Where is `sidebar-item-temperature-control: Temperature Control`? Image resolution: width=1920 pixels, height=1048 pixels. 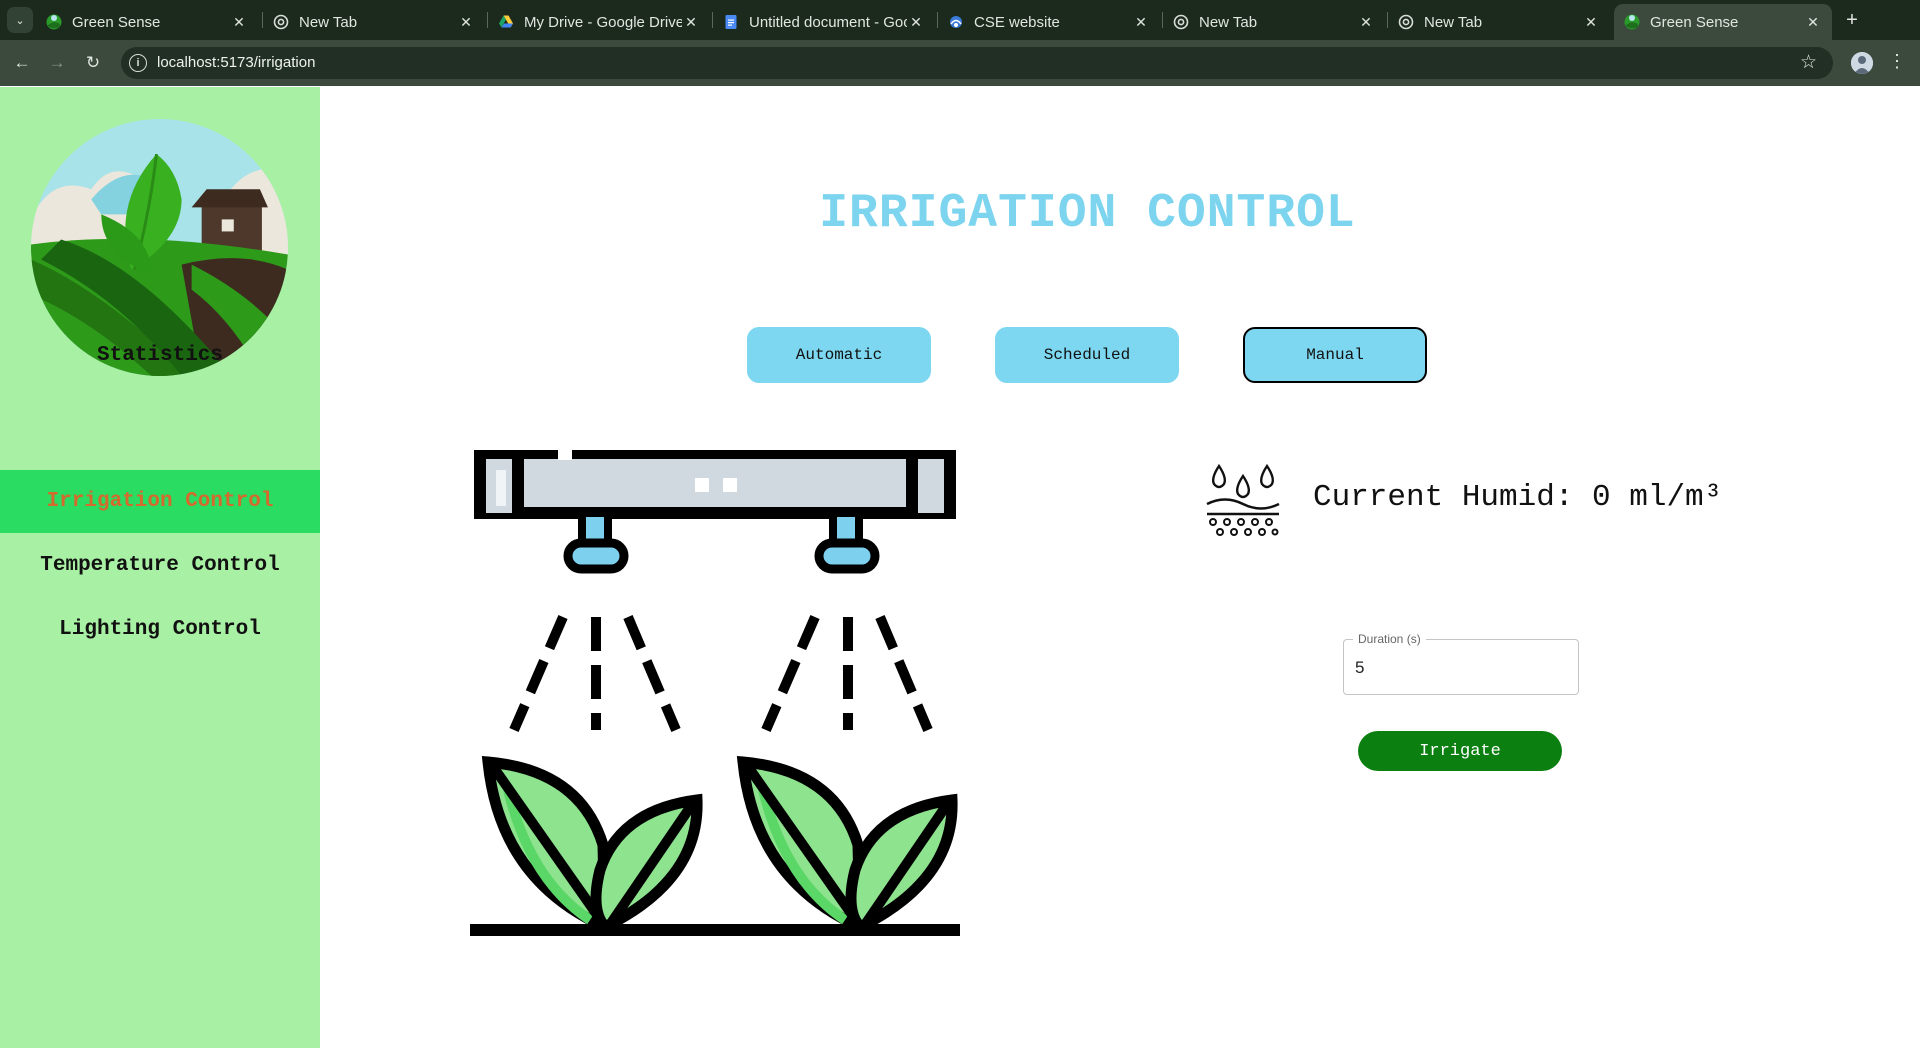 sidebar-item-temperature-control: Temperature Control is located at coordinates (160, 565).